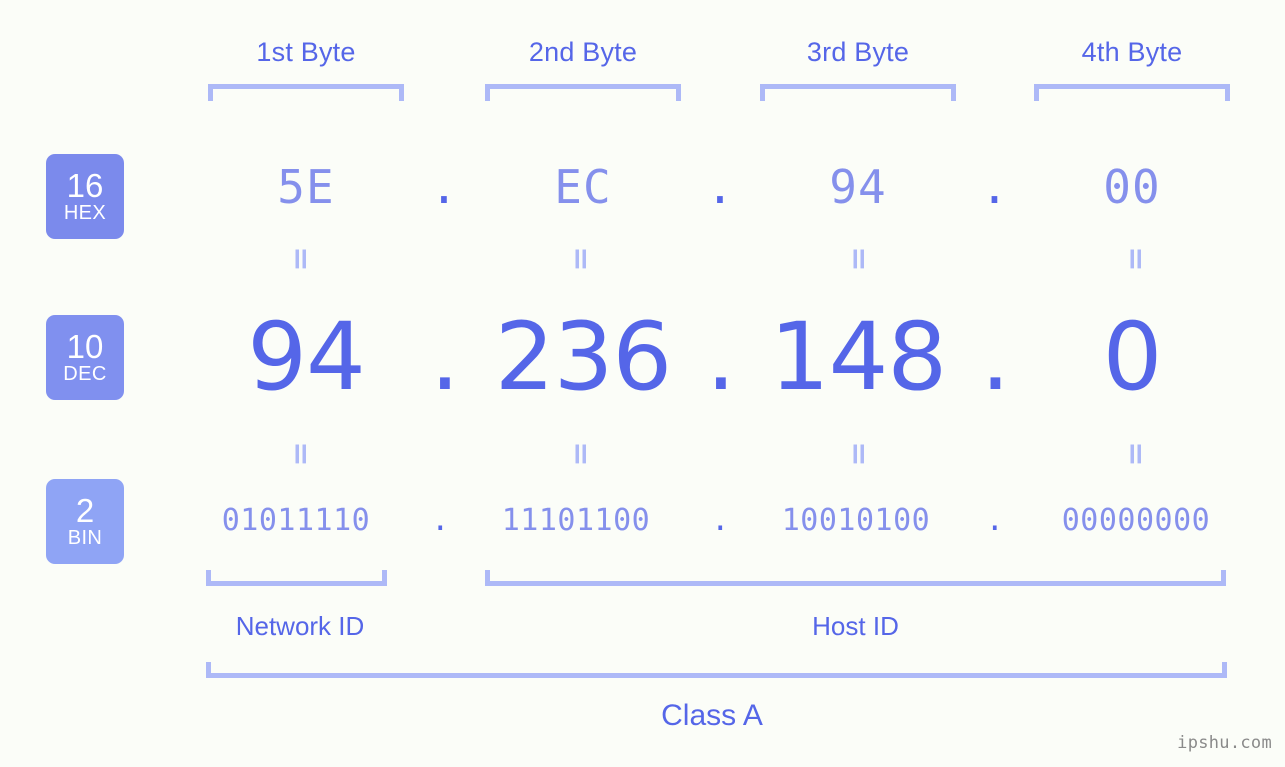 The height and width of the screenshot is (767, 1285). Describe the element at coordinates (306, 52) in the screenshot. I see `byte-header-1: 1st Byte` at that location.